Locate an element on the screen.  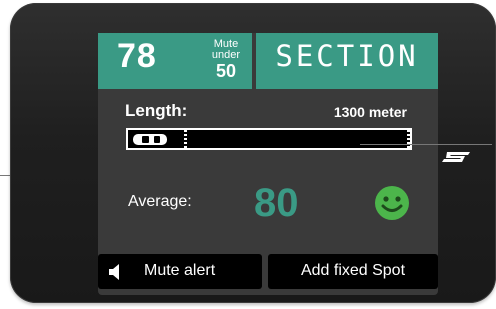
average-speed: 80 is located at coordinates (276, 203).